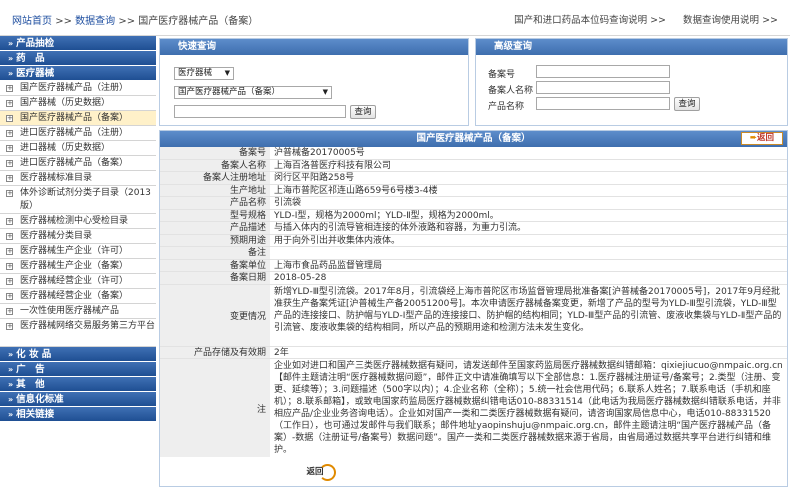  What do you see at coordinates (78, 296) in the screenshot?
I see `sidebar-item: + 医疗器械经营企业（备案）` at bounding box center [78, 296].